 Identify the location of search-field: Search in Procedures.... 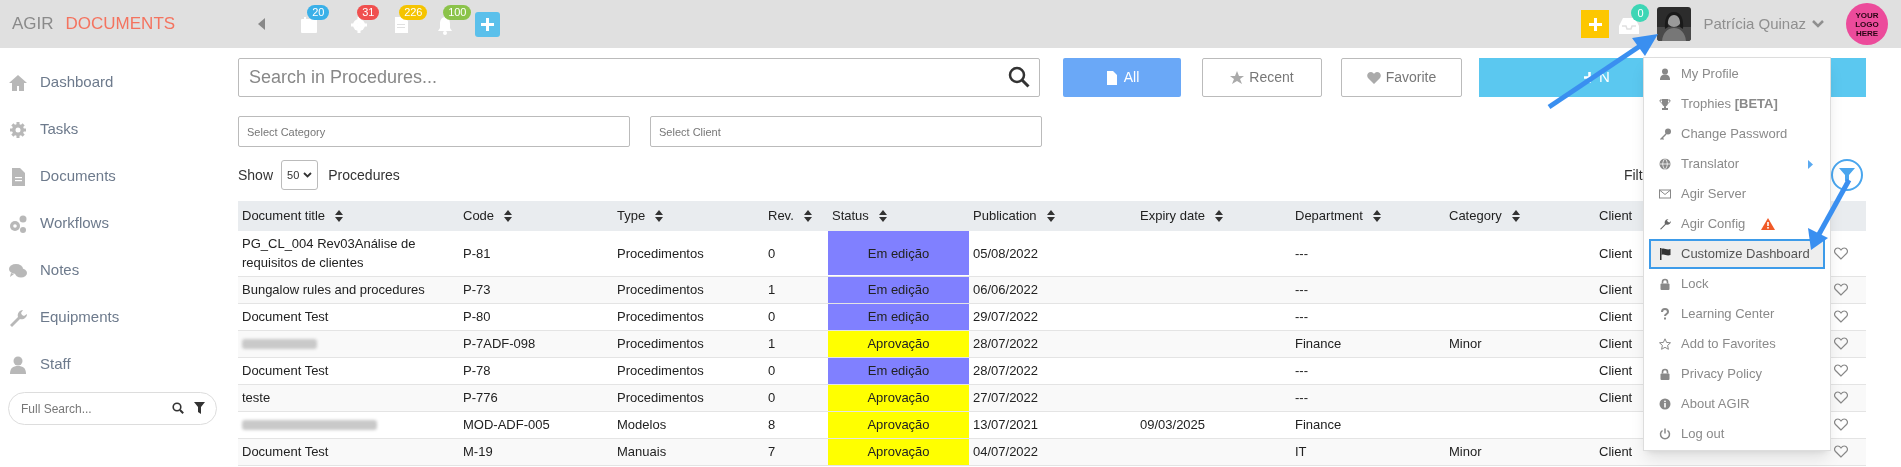
(639, 77).